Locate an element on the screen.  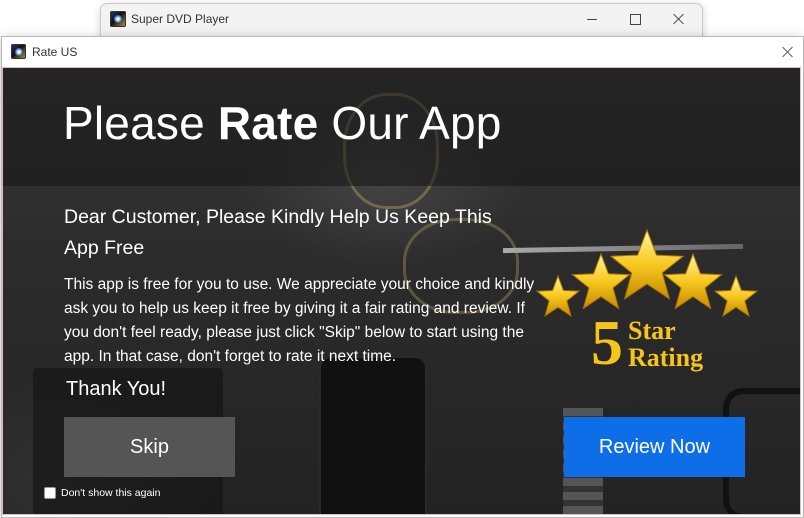
maximize-icon is located at coordinates (635, 19).